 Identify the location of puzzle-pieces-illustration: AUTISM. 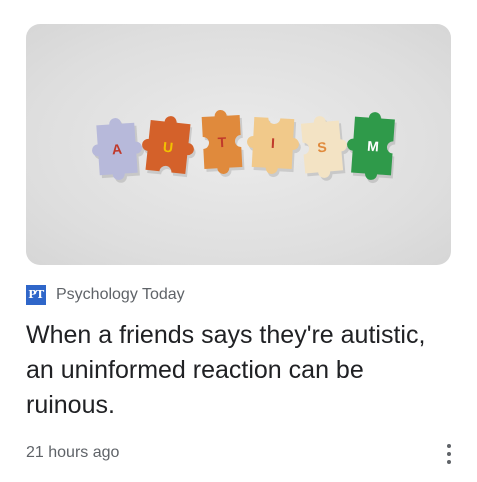
(244, 147).